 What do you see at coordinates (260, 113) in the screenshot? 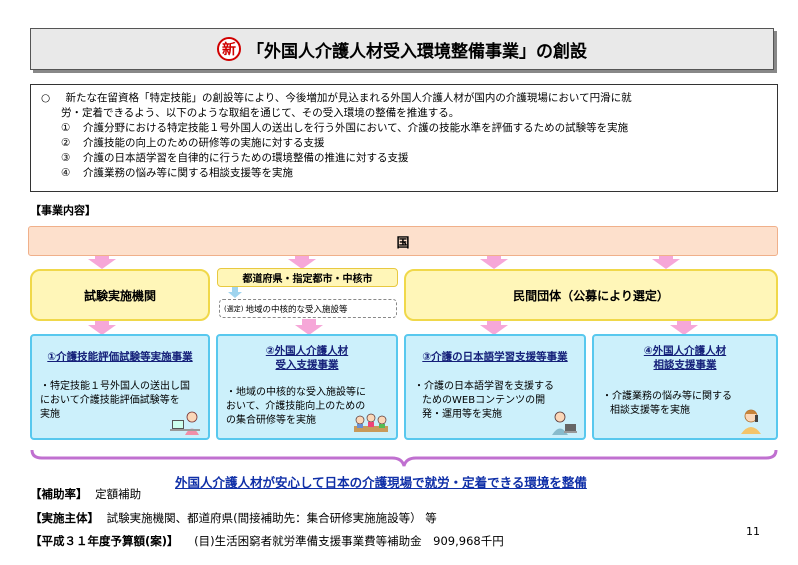
I see `intro-line-2: 労・定着できるよう、以下のような取組を通じて、その受入環境の整備を推進する。` at bounding box center [260, 113].